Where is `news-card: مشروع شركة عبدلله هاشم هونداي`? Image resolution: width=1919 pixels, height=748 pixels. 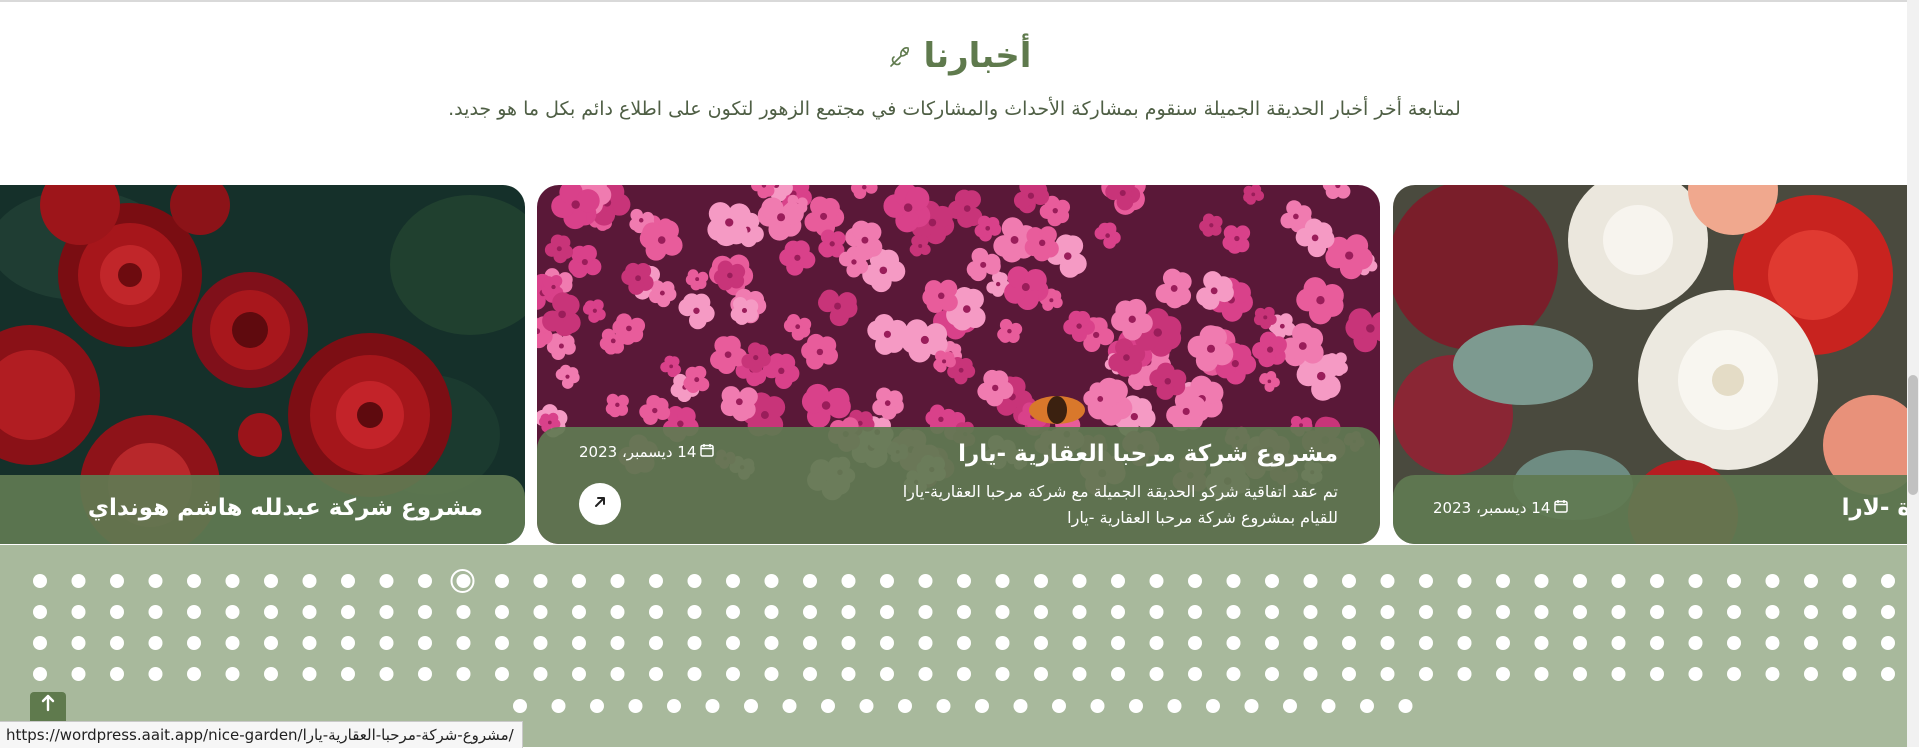 news-card: مشروع شركة عبدلله هاشم هونداي is located at coordinates (262, 364).